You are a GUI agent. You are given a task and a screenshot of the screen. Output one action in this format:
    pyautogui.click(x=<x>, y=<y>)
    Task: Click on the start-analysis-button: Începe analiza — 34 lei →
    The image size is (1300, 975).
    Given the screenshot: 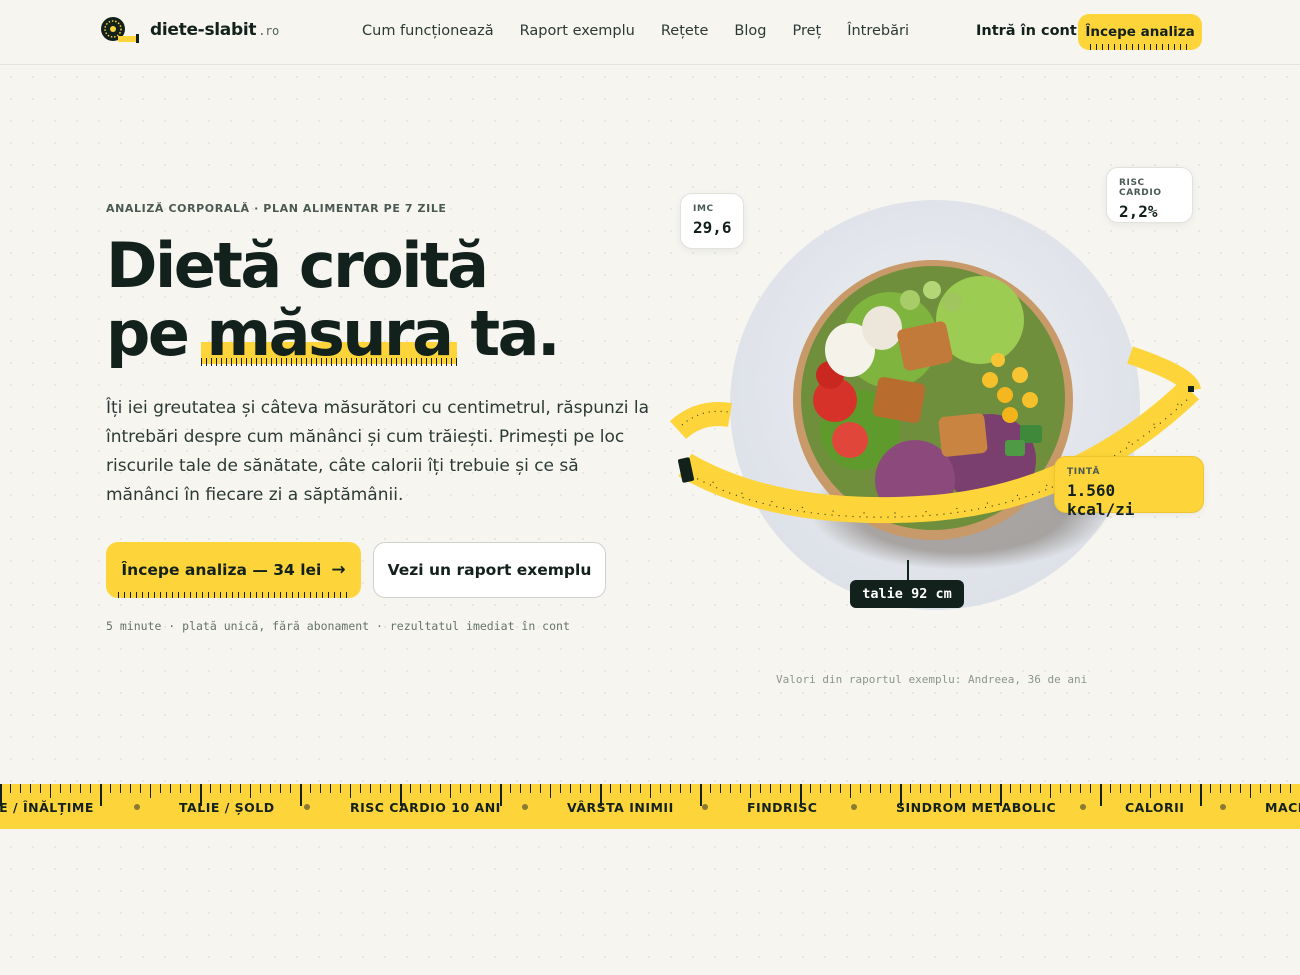 What is the action you would take?
    pyautogui.click(x=233, y=570)
    